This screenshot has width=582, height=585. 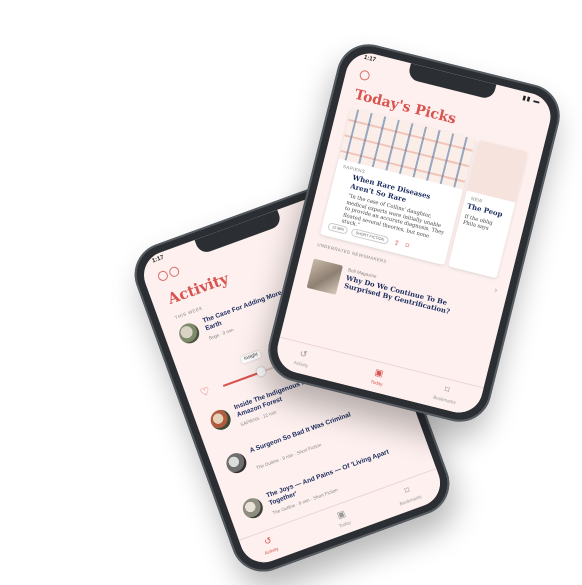 What do you see at coordinates (377, 382) in the screenshot?
I see `tab-label: Today` at bounding box center [377, 382].